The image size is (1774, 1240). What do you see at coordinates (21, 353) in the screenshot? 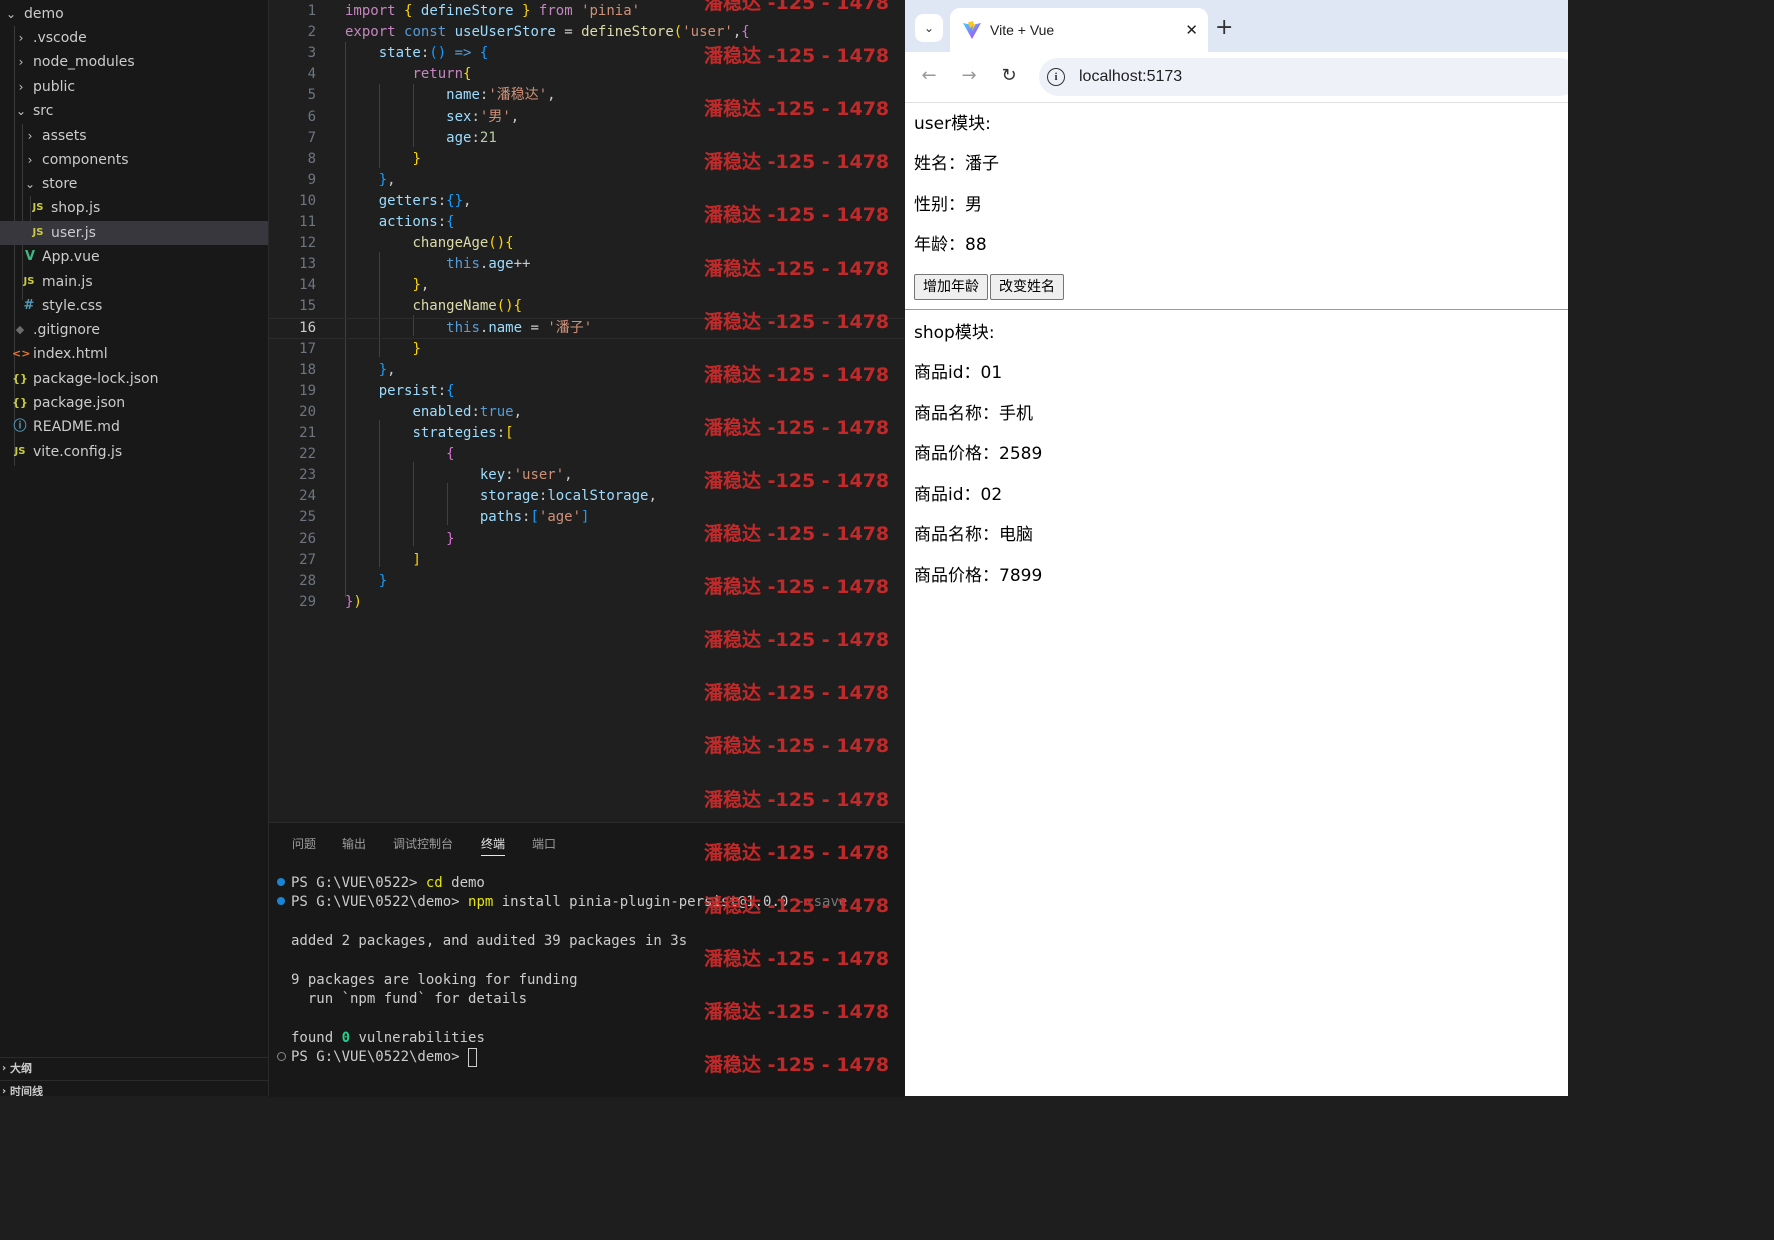
I see `html-file-icon: <>` at bounding box center [21, 353].